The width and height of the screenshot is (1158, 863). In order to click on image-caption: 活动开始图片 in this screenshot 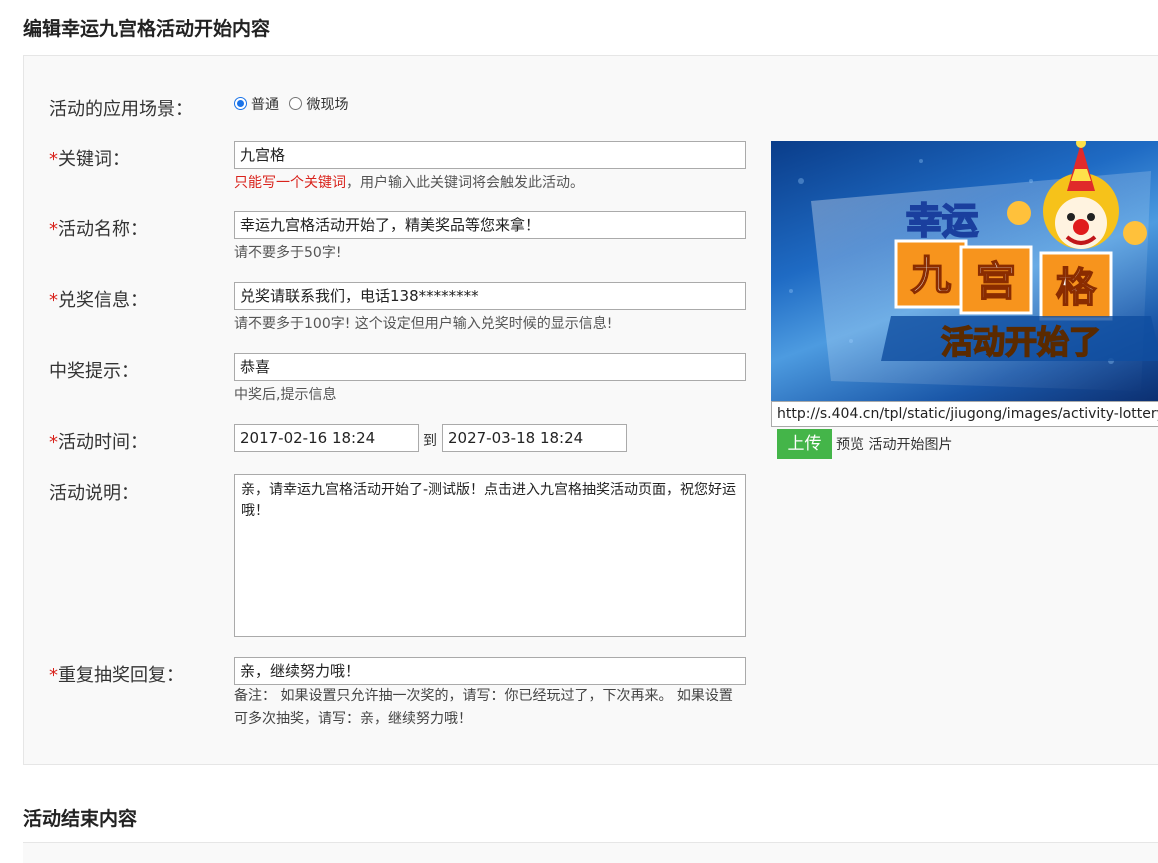, I will do `click(910, 445)`.